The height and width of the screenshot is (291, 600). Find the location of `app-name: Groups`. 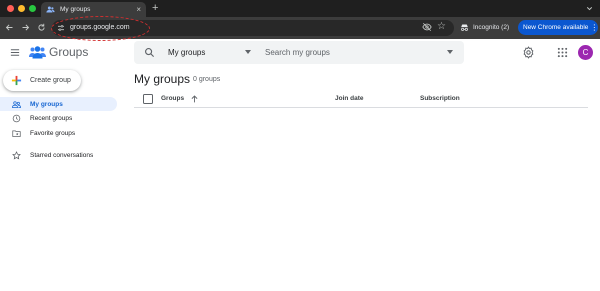

app-name: Groups is located at coordinates (68, 52).